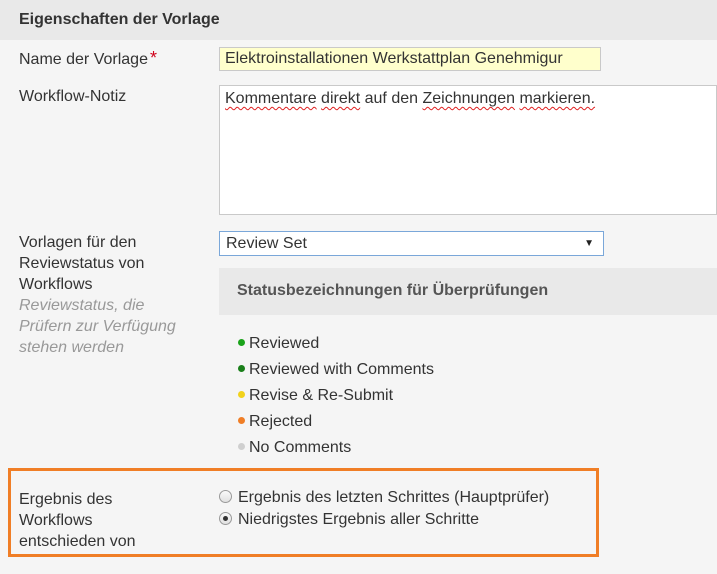 This screenshot has height=574, width=717. What do you see at coordinates (281, 421) in the screenshot?
I see `status-label: Rejected` at bounding box center [281, 421].